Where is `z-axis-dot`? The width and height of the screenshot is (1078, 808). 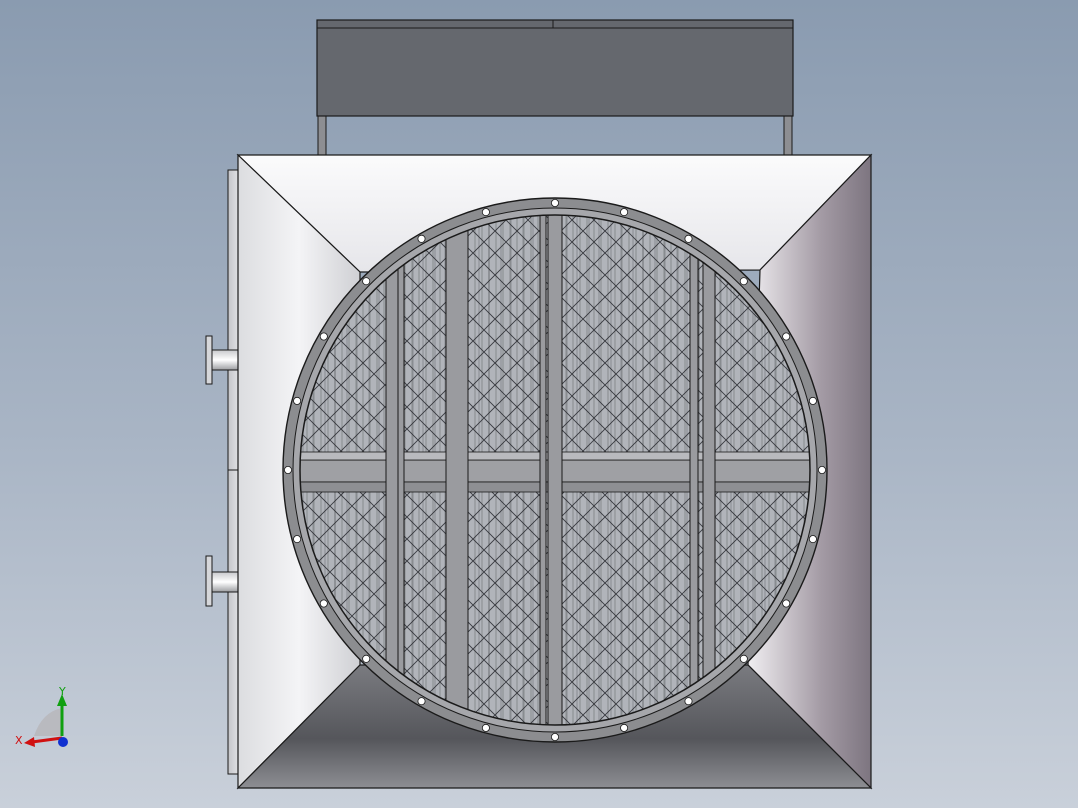
z-axis-dot is located at coordinates (63, 742).